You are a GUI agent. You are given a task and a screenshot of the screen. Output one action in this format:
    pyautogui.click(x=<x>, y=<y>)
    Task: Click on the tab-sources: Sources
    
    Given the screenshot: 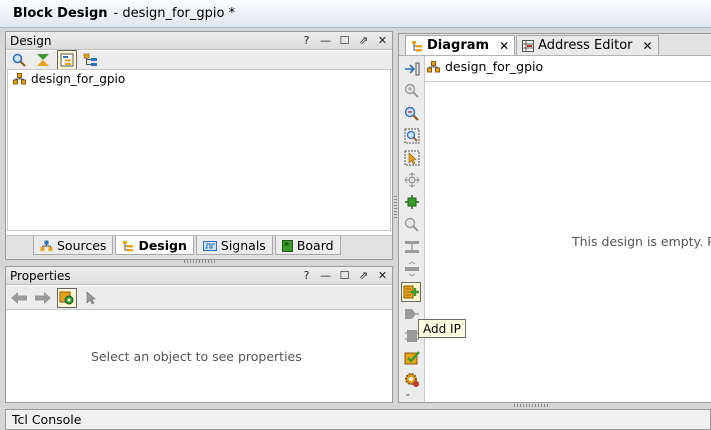 What is the action you would take?
    pyautogui.click(x=73, y=245)
    